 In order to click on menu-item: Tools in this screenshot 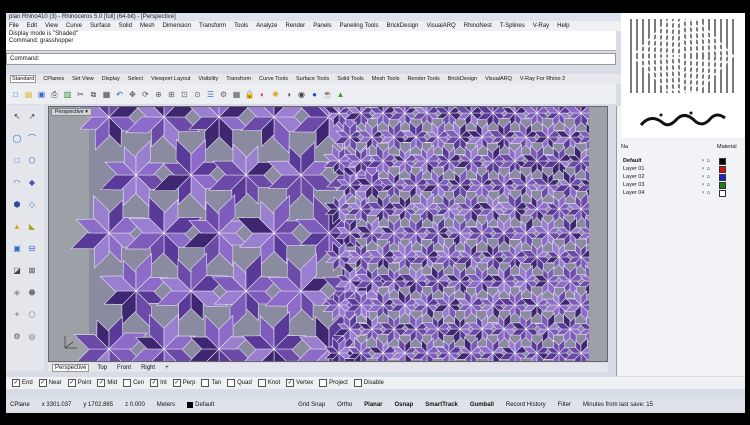, I will do `click(241, 26)`.